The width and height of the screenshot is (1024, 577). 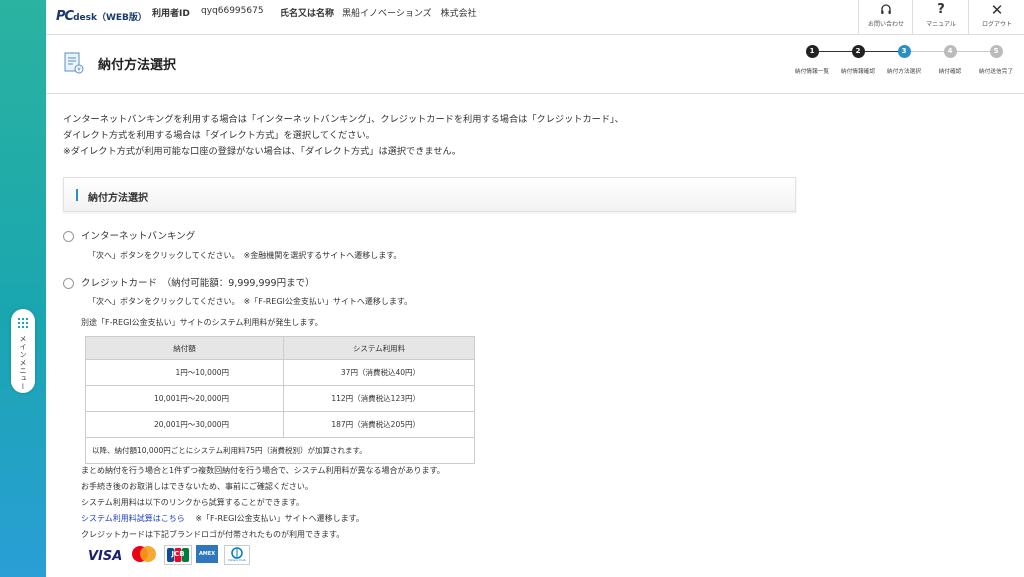 I want to click on contact-label: お問い合わせ, so click(x=885, y=24).